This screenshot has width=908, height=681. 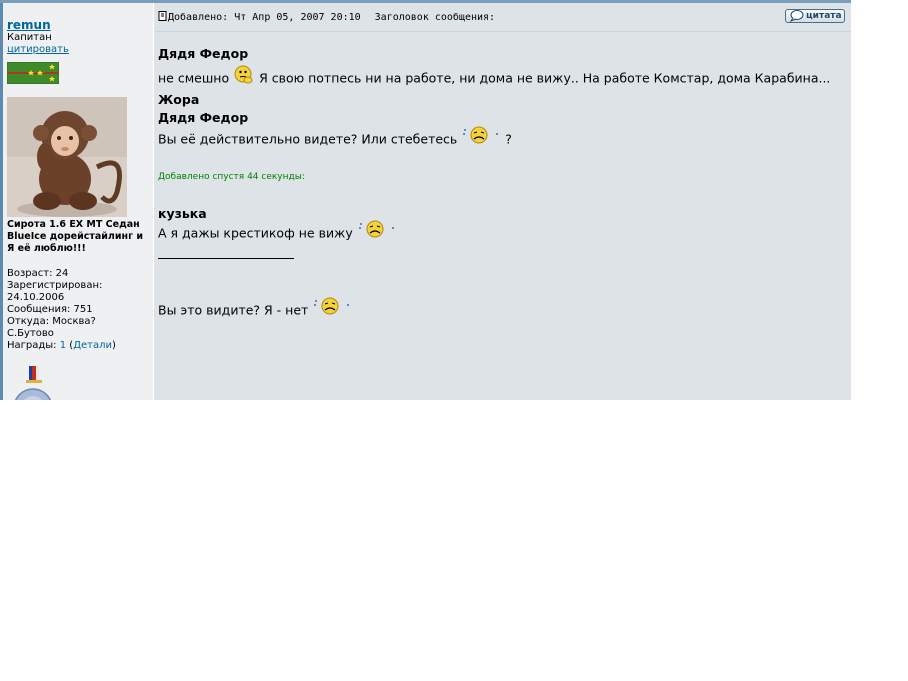 What do you see at coordinates (233, 310) in the screenshot?
I see `text-do-you-see: Вы это видите? Я - нет` at bounding box center [233, 310].